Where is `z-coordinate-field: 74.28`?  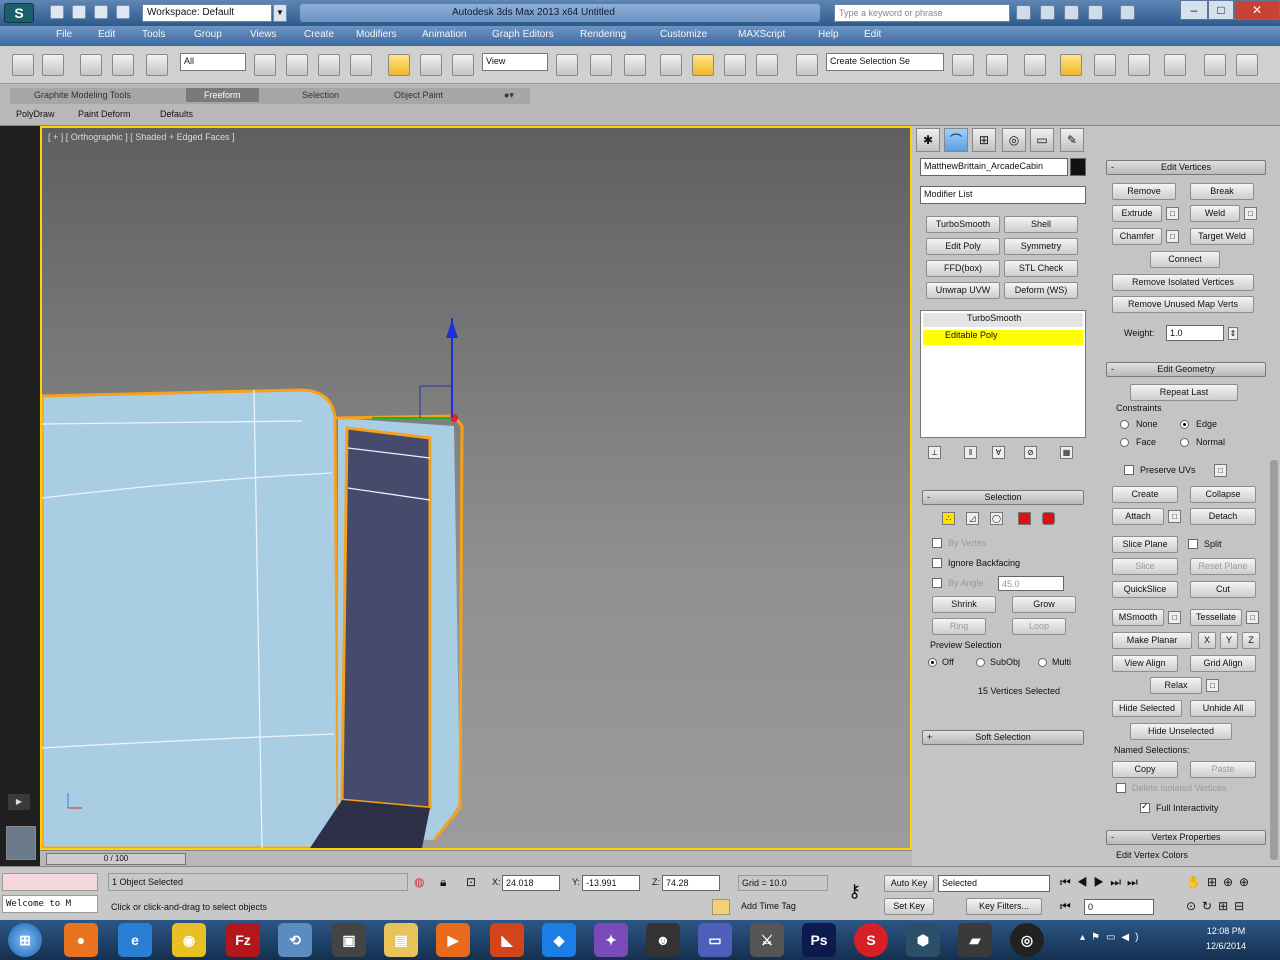
z-coordinate-field: 74.28 is located at coordinates (691, 883).